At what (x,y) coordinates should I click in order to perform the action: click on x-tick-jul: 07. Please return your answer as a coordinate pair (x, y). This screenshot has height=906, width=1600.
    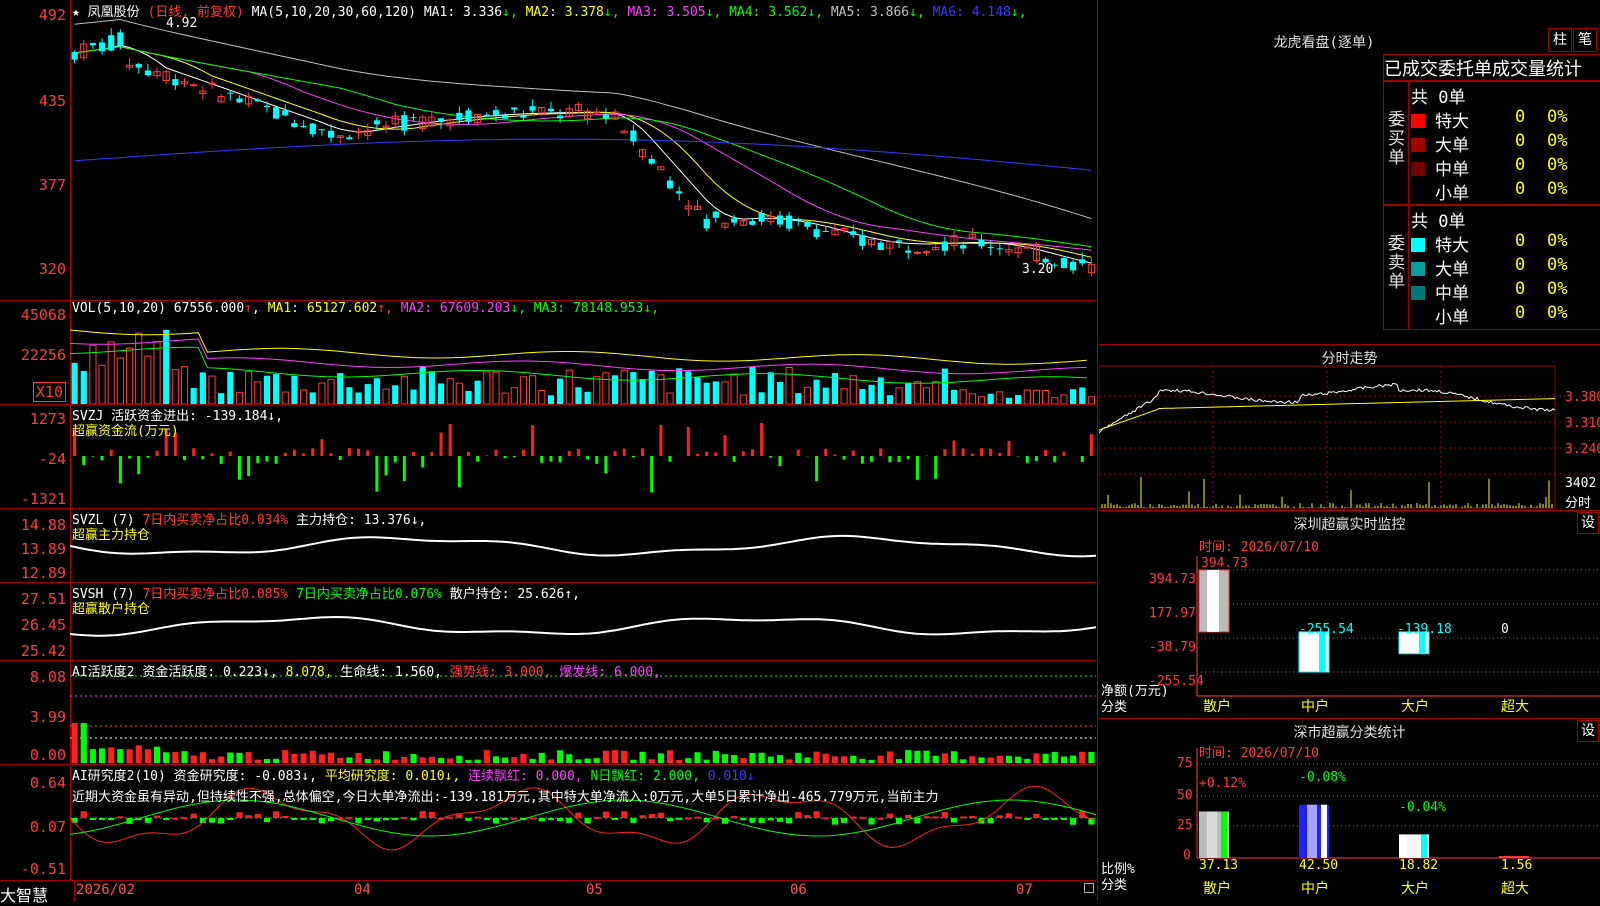
    Looking at the image, I should click on (1024, 890).